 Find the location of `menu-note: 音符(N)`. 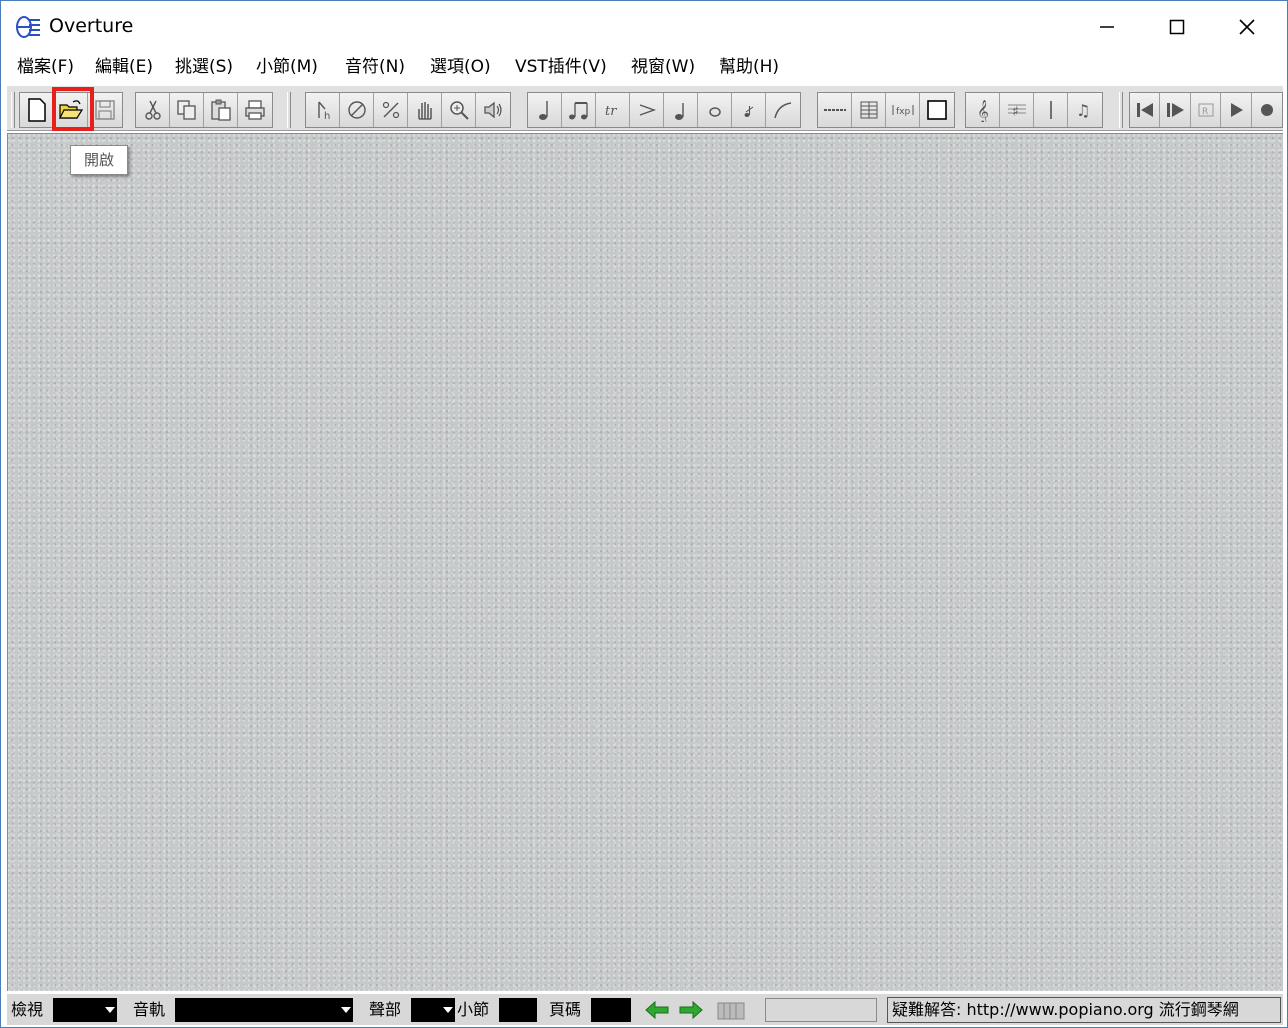

menu-note: 音符(N) is located at coordinates (375, 67).